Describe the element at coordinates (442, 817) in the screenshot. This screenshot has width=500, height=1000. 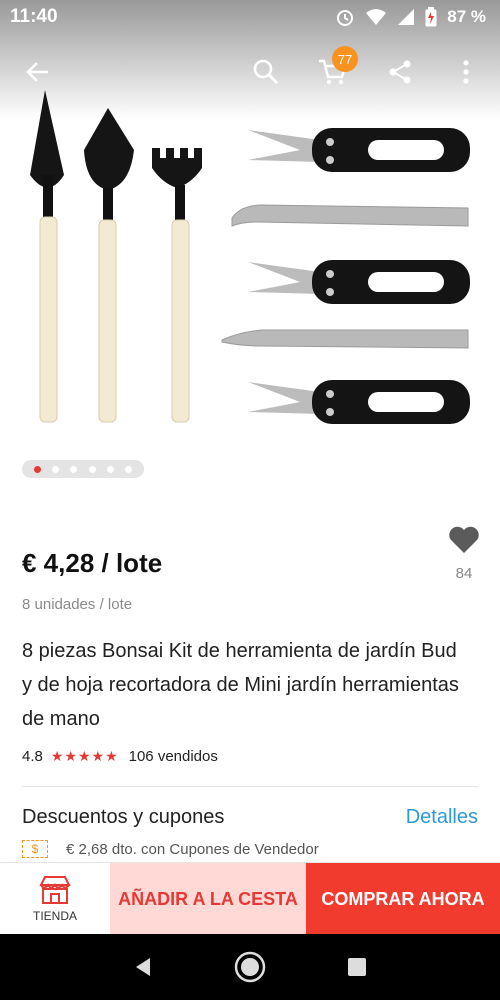
I see `coupons-details-link: Detalles` at that location.